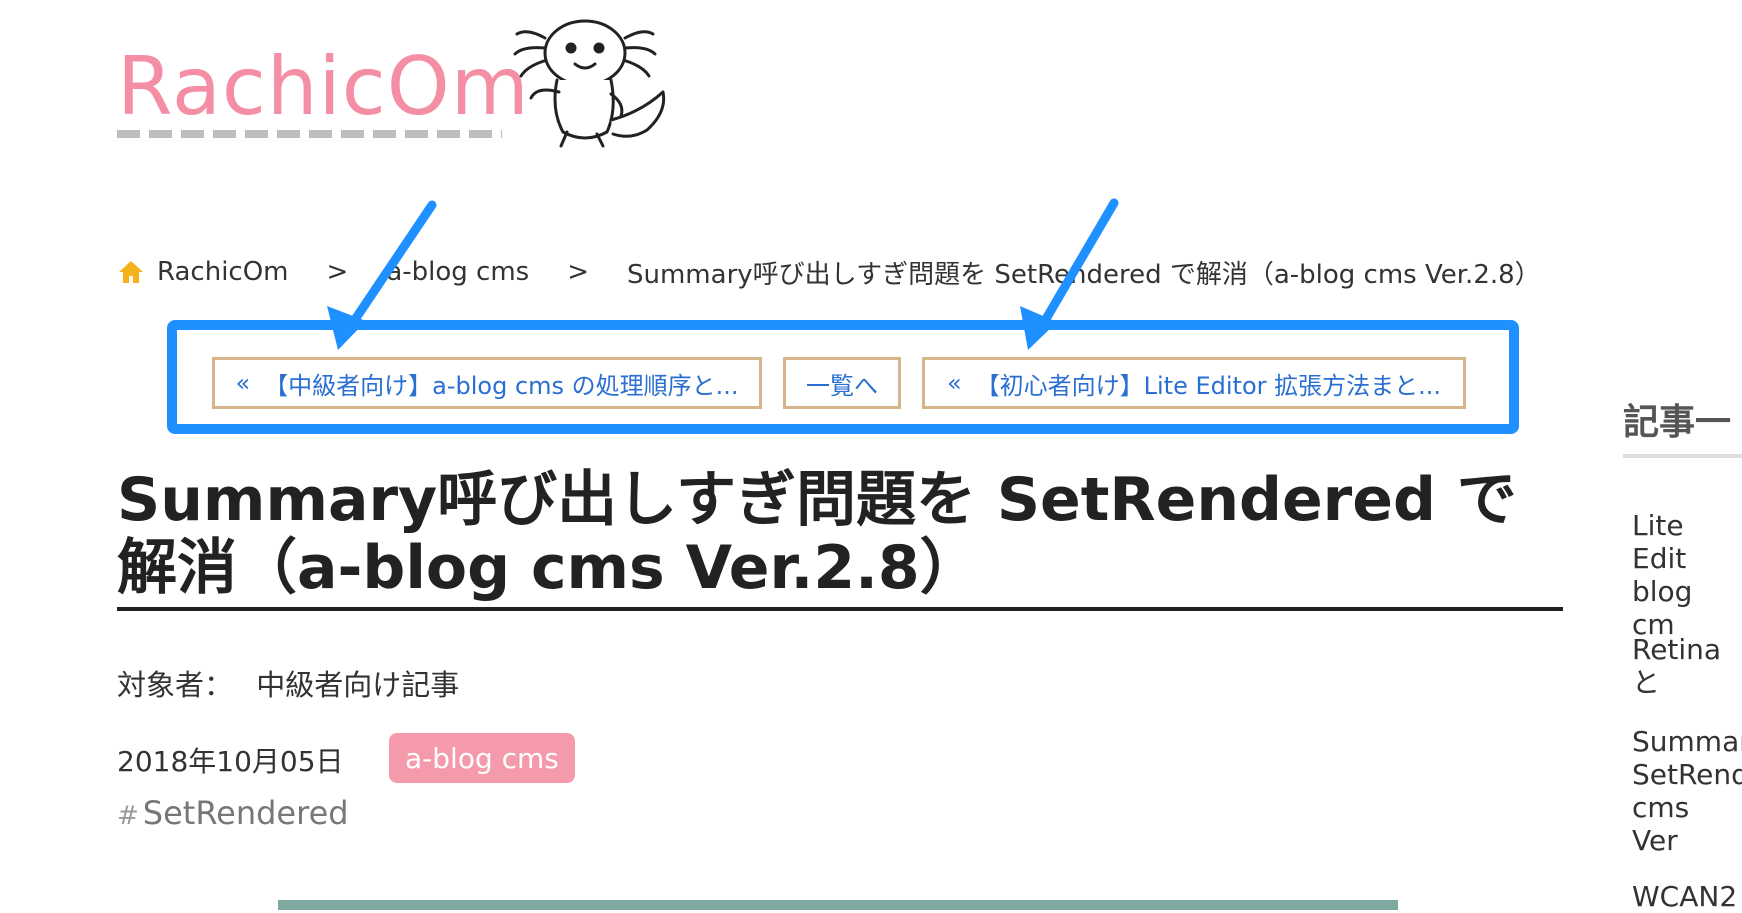 Image resolution: width=1742 pixels, height=913 pixels. What do you see at coordinates (223, 272) in the screenshot?
I see `breadcrumb-home: RachicOm` at bounding box center [223, 272].